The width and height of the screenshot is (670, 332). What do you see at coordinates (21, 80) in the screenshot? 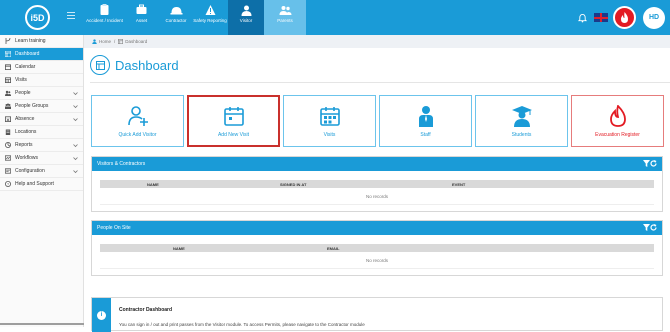
I see `sidebar-item-label: Visits` at bounding box center [21, 80].